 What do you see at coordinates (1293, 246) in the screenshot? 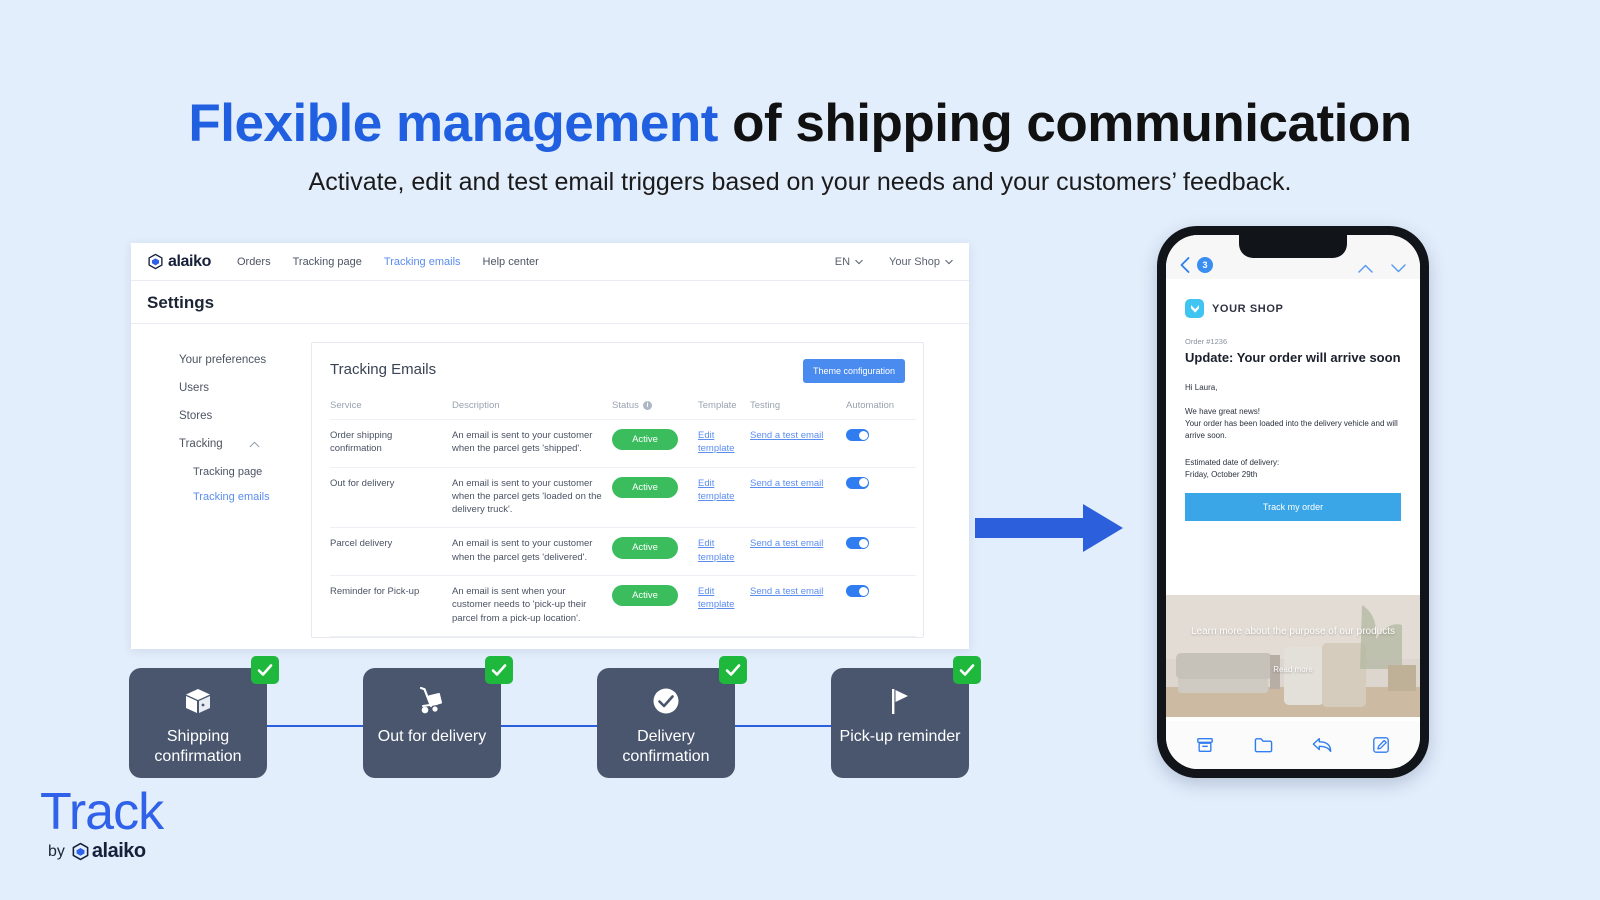
I see `phone-notch` at bounding box center [1293, 246].